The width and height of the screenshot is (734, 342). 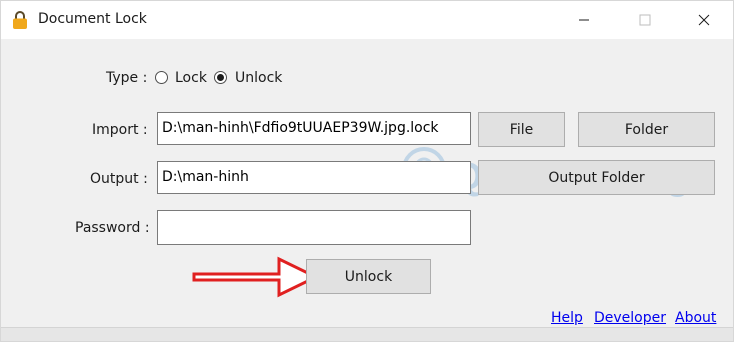 I want to click on password-label: Password :, so click(x=112, y=228).